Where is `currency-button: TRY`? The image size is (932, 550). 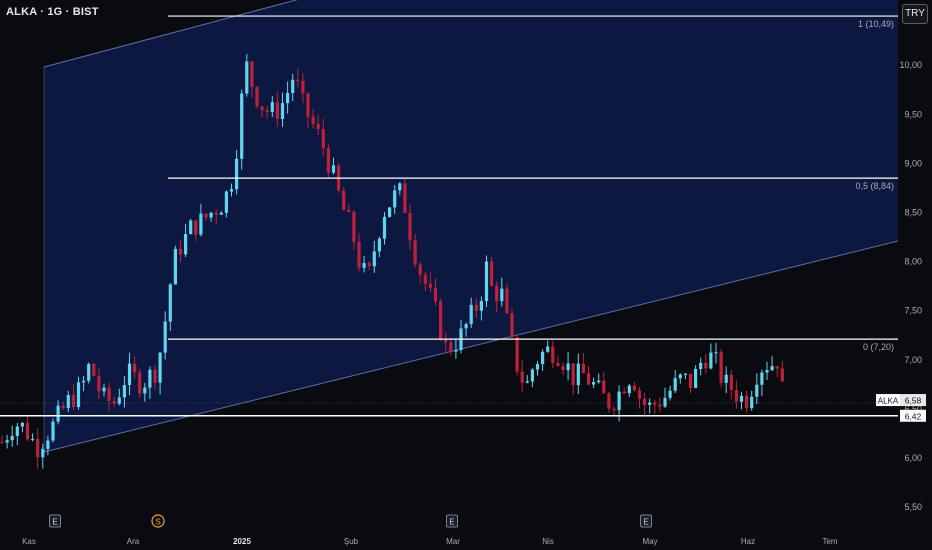 currency-button: TRY is located at coordinates (915, 14).